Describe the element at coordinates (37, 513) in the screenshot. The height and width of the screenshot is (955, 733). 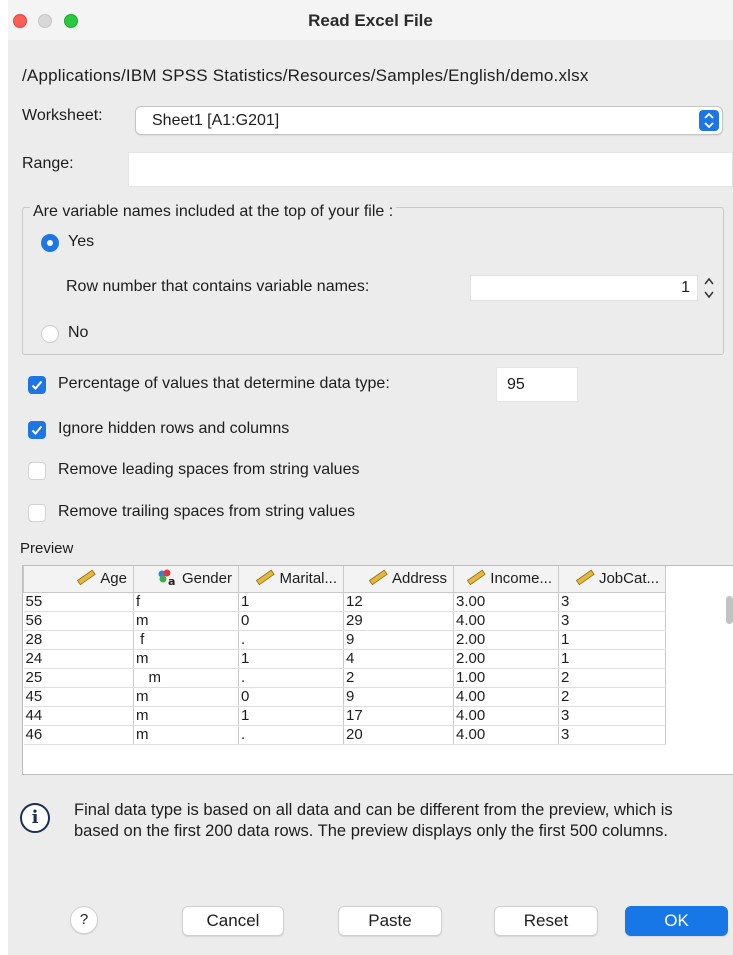
I see `remove-trailing-checkbox` at that location.